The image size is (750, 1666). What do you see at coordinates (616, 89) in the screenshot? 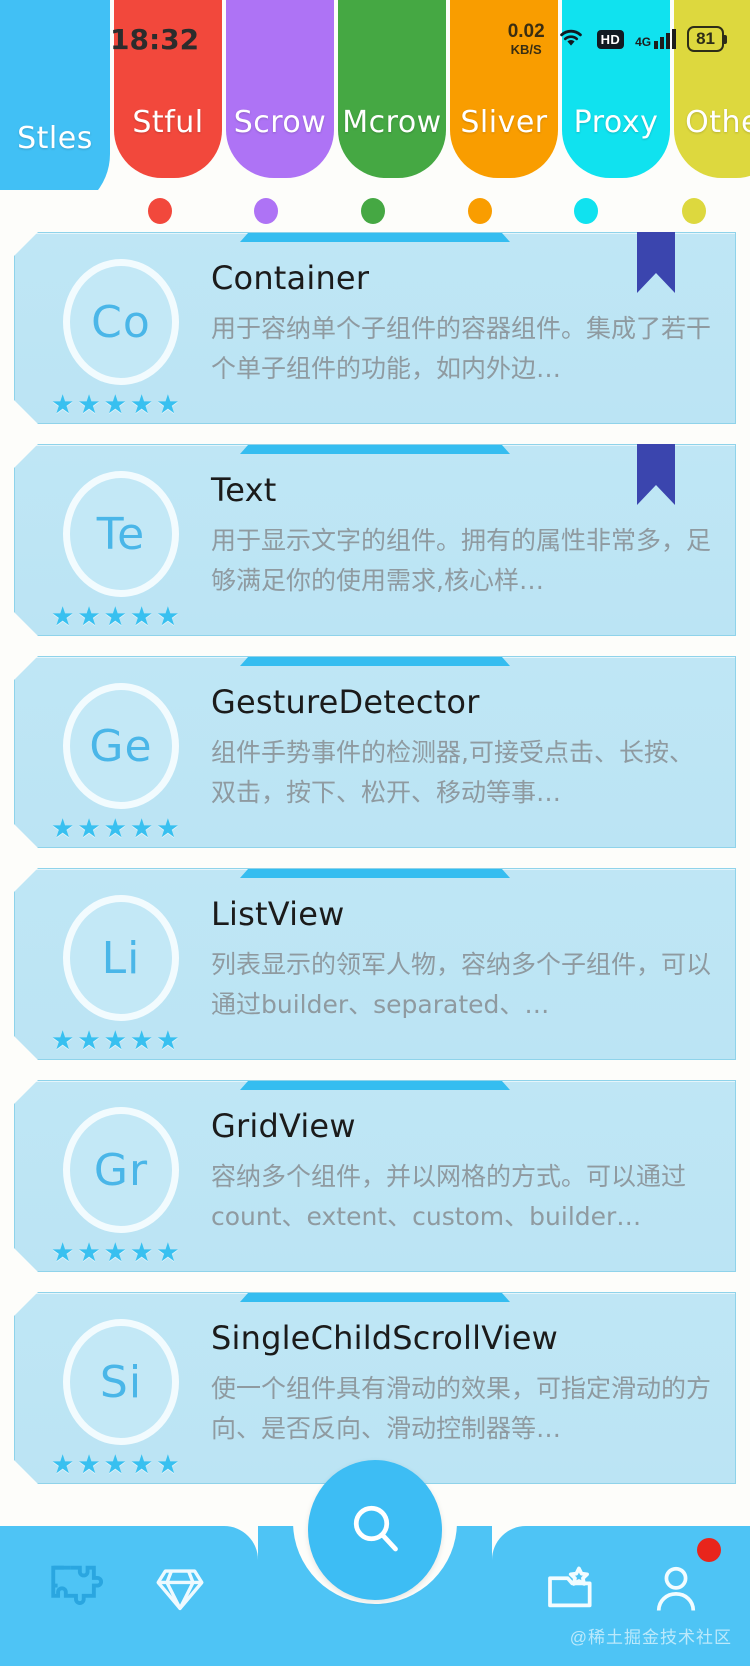
I see `tab-proxy: Proxy` at bounding box center [616, 89].